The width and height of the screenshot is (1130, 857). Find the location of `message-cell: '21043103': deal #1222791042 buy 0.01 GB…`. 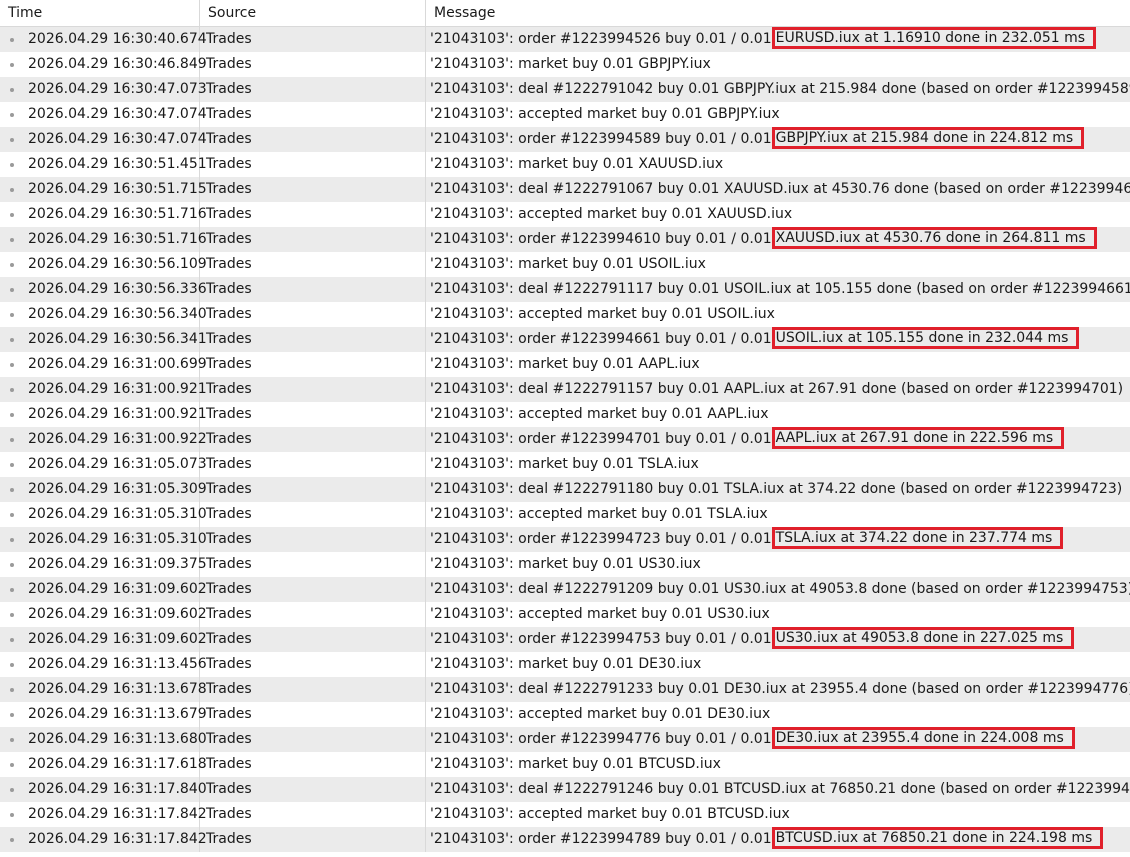

message-cell: '21043103': deal #1222791042 buy 0.01 GB… is located at coordinates (778, 89).